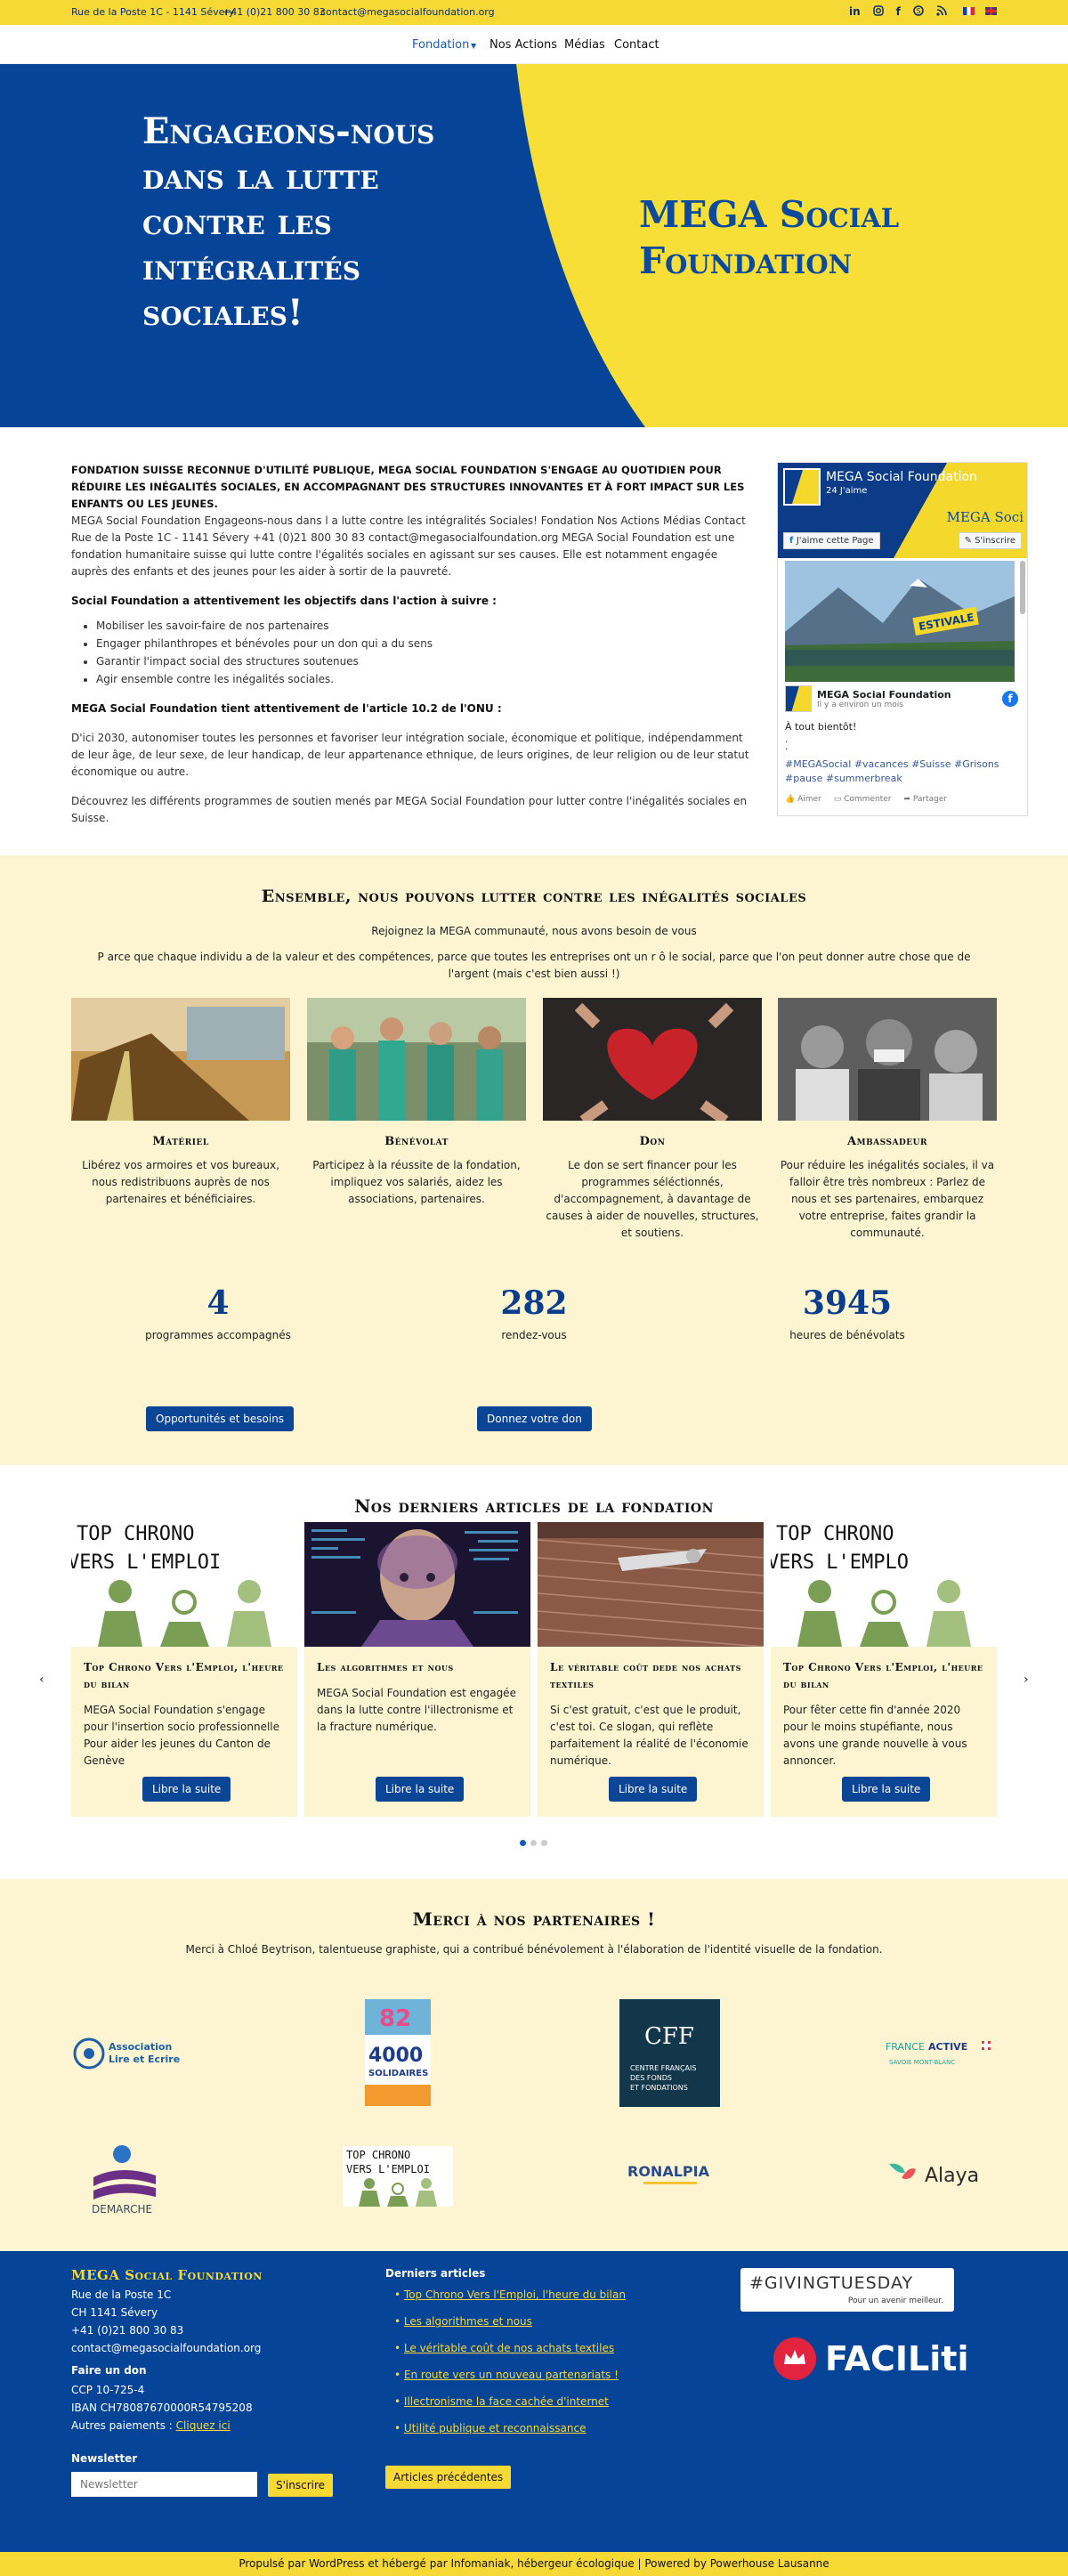  What do you see at coordinates (398, 2054) in the screenshot?
I see `logo-4000-solidaires: 82 4000 SOLIDAIRES` at bounding box center [398, 2054].